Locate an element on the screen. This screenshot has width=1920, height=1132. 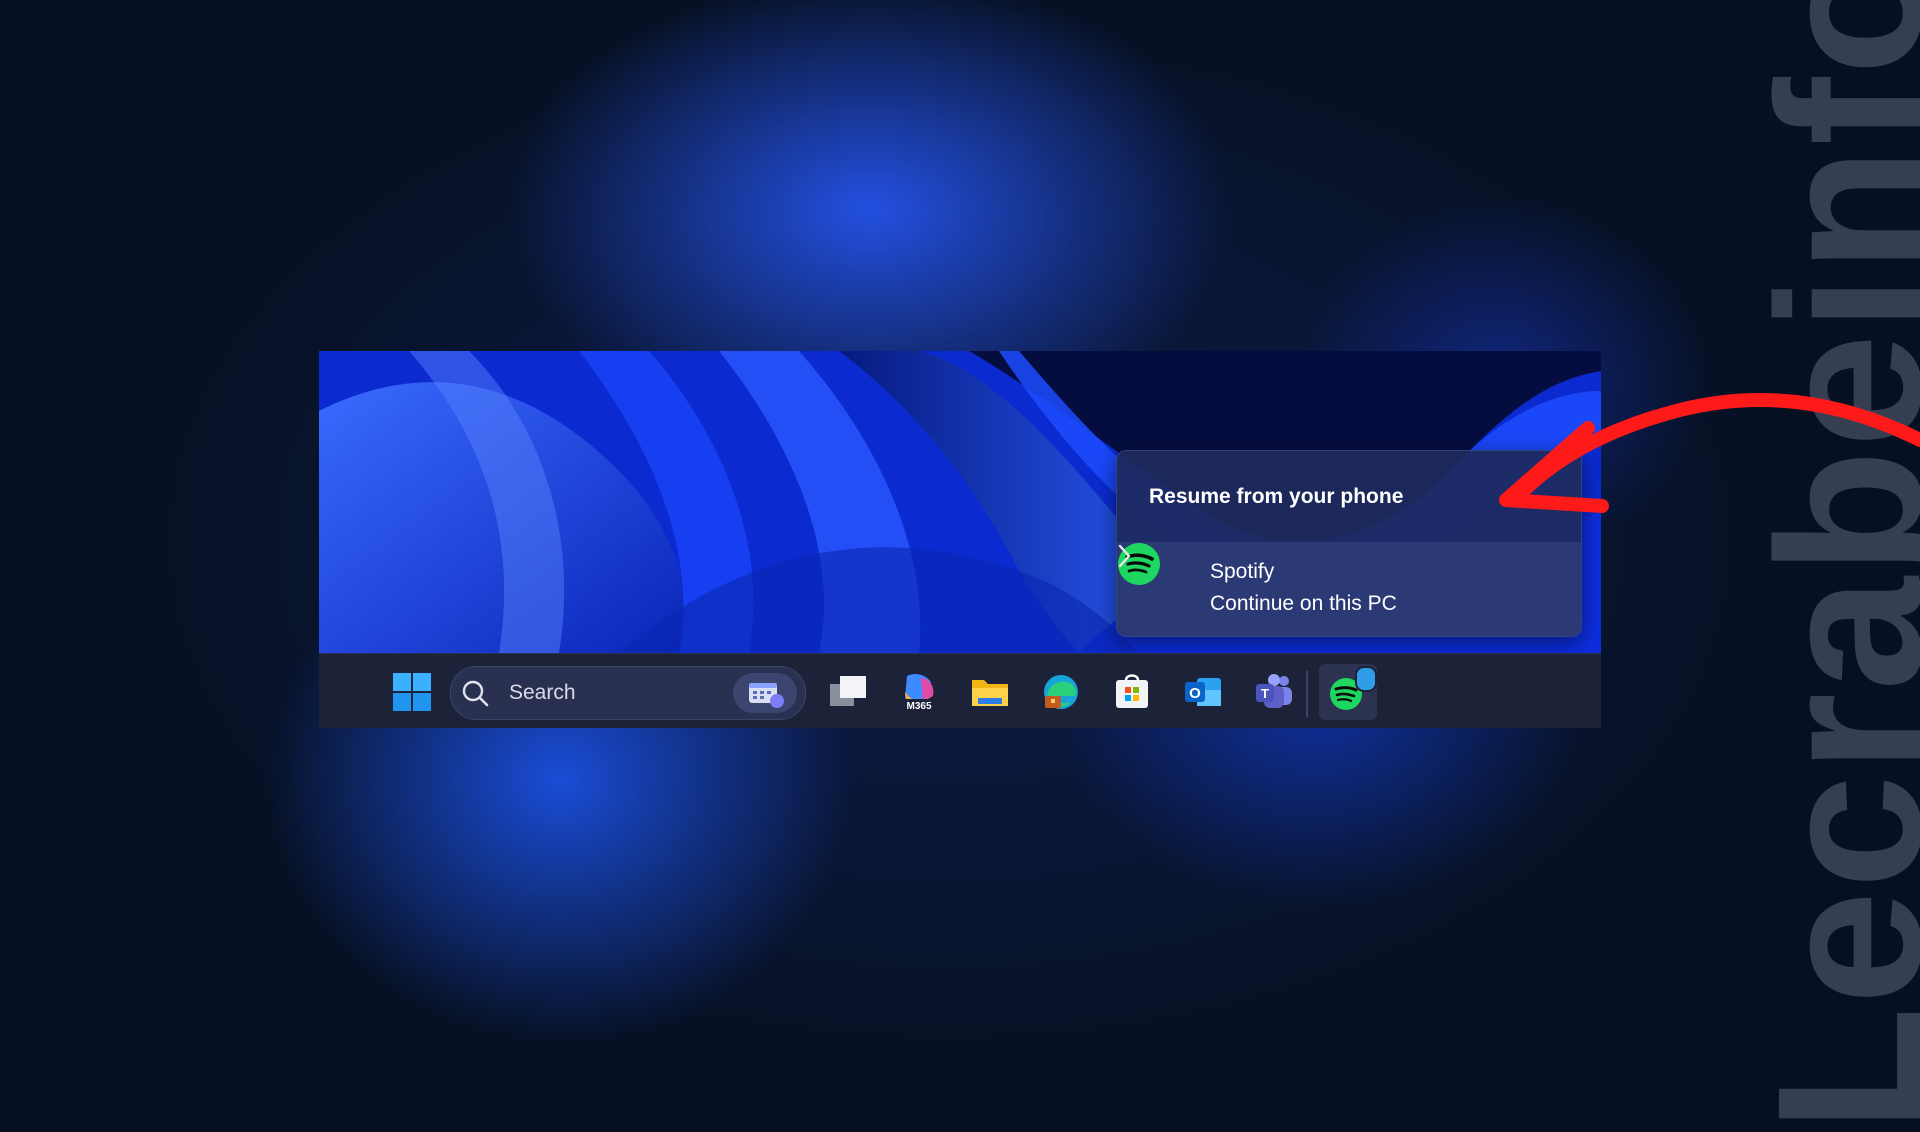
task-view-button is located at coordinates (848, 692).